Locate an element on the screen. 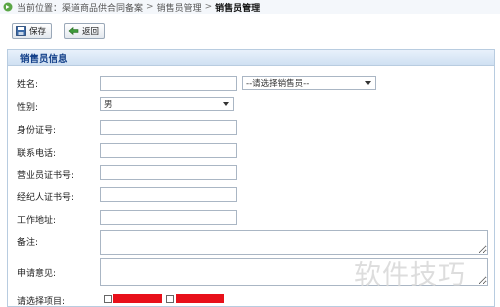 This screenshot has width=500, height=307. agent-cert-label: 经纪人证书号: is located at coordinates (46, 198).